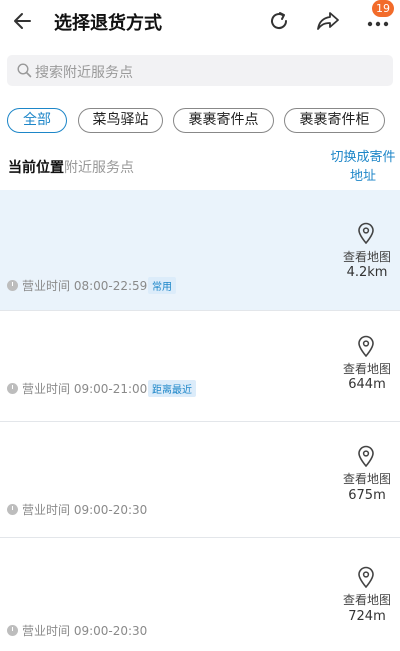 The height and width of the screenshot is (651, 400). Describe the element at coordinates (120, 120) in the screenshot. I see `filter-chip-cainiao-station: 菜鸟驿站` at that location.